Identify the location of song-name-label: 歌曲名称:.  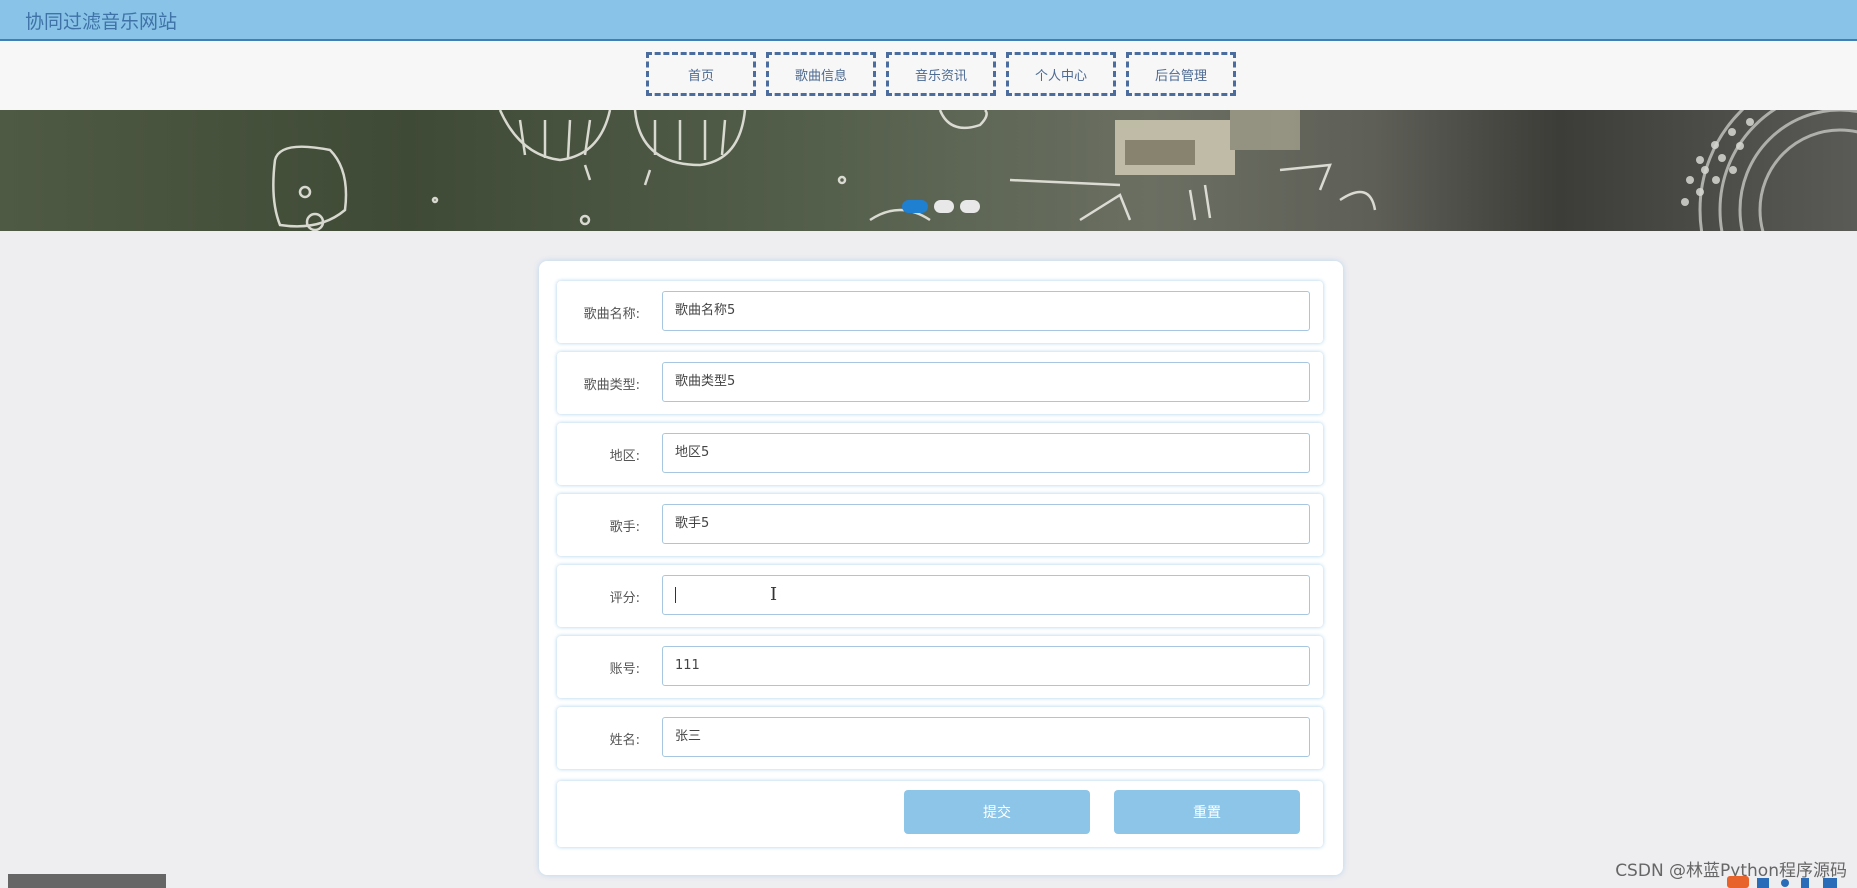
(611, 314).